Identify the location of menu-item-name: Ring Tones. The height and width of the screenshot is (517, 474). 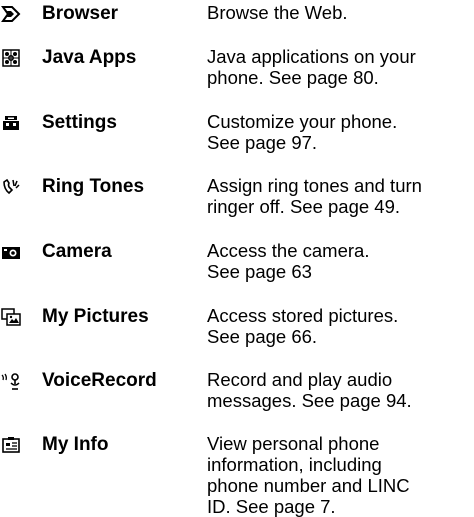
(93, 186).